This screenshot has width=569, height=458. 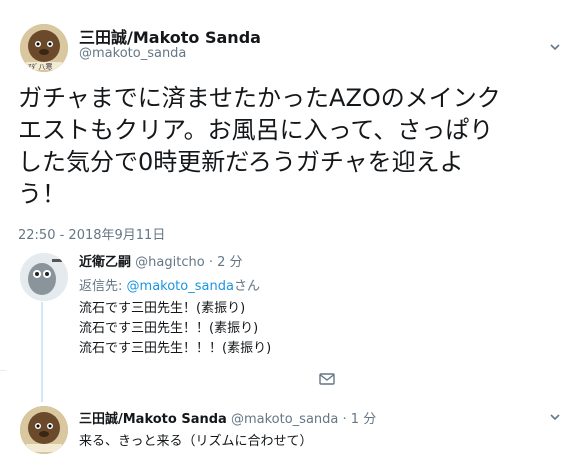 What do you see at coordinates (256, 130) in the screenshot?
I see `main-text-line: エストもクリア。お風呂に入って、さっぱり` at bounding box center [256, 130].